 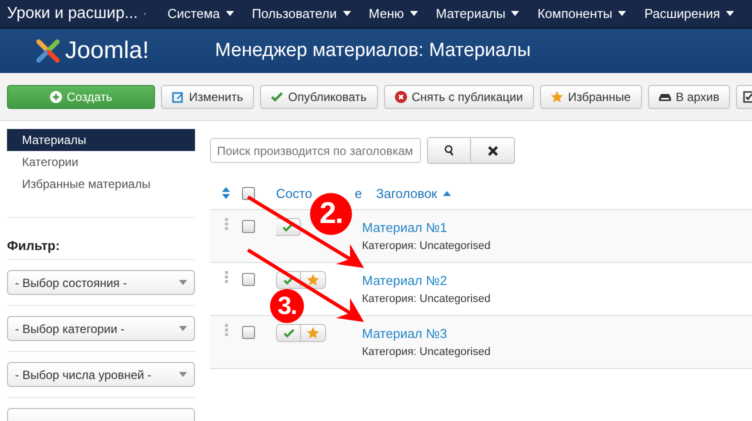 What do you see at coordinates (405, 280) in the screenshot?
I see `article-link: Материал №2` at bounding box center [405, 280].